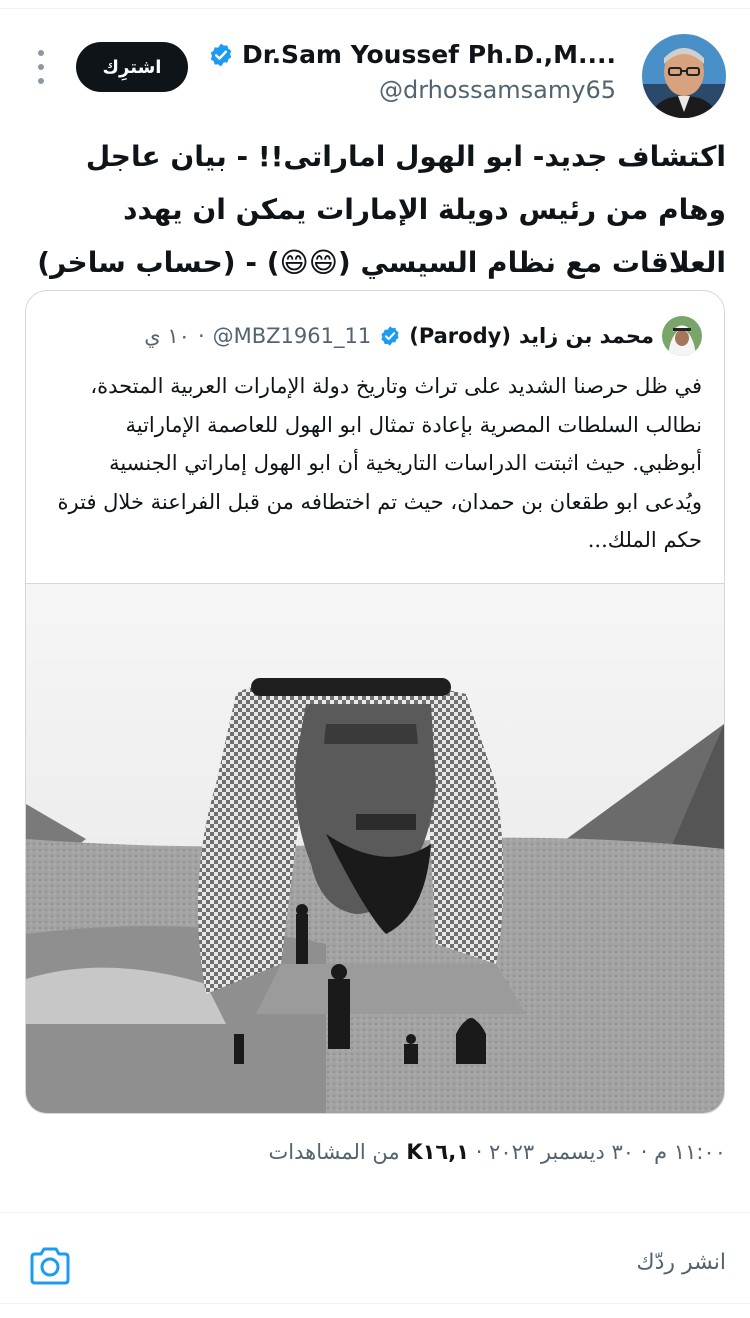 This screenshot has width=750, height=1318. What do you see at coordinates (597, 1152) in the screenshot?
I see `tweet-timestamp: ١١:٠٠ م · ٣٠ ديسمبر ٢٠٢٣ ·` at bounding box center [597, 1152].